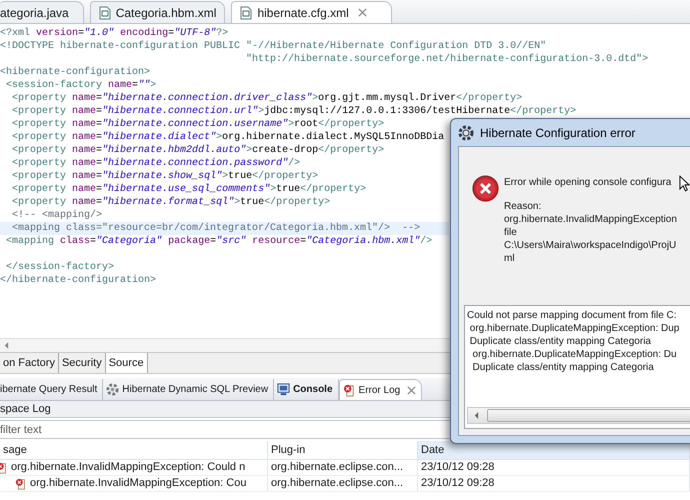  I want to click on monitor-icon, so click(283, 389).